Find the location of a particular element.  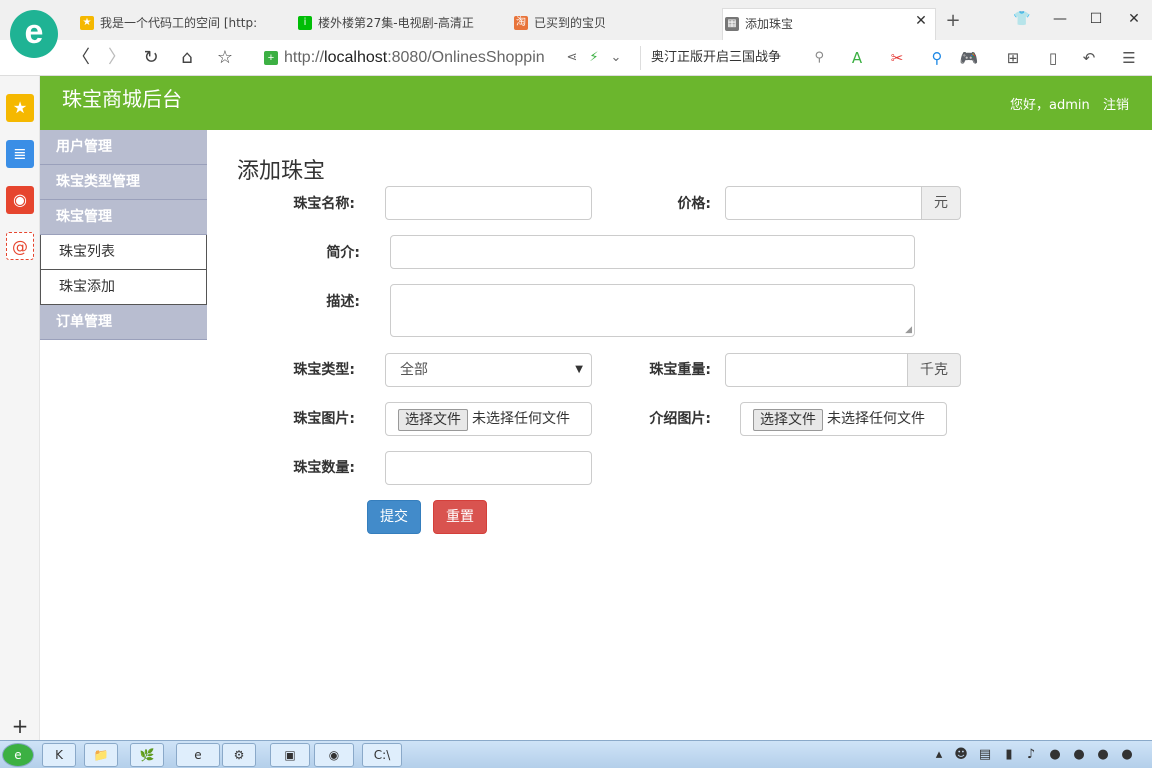

add-sidebar-icon: + is located at coordinates (20, 726).